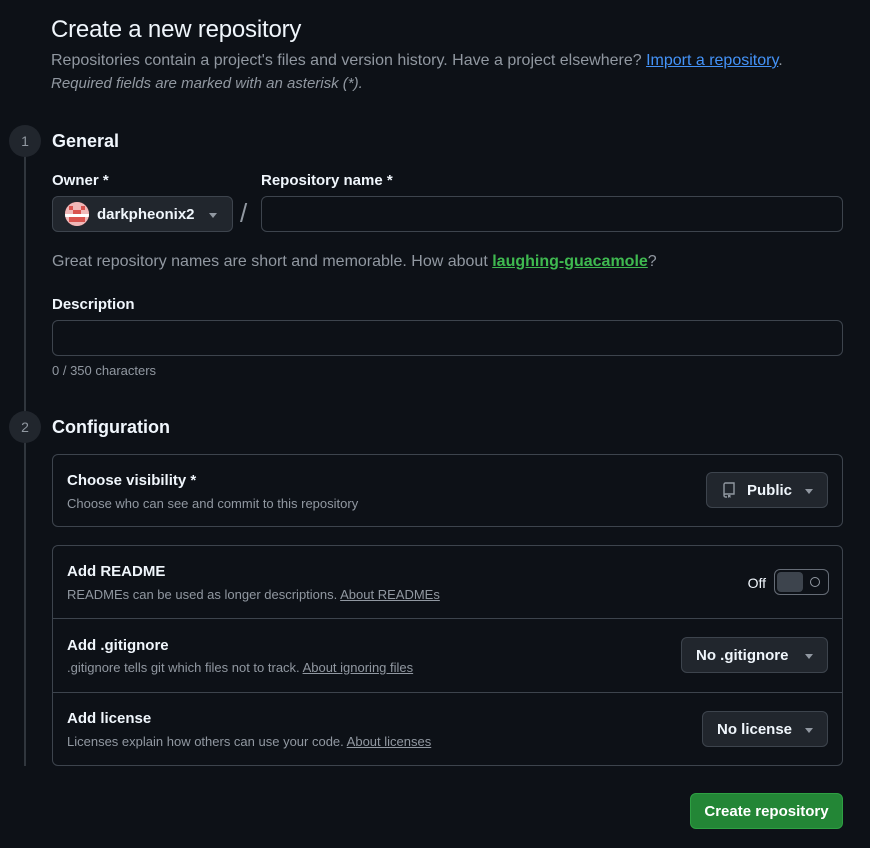 This screenshot has width=870, height=848. What do you see at coordinates (389, 741) in the screenshot?
I see `about-licenses-link: About licenses` at bounding box center [389, 741].